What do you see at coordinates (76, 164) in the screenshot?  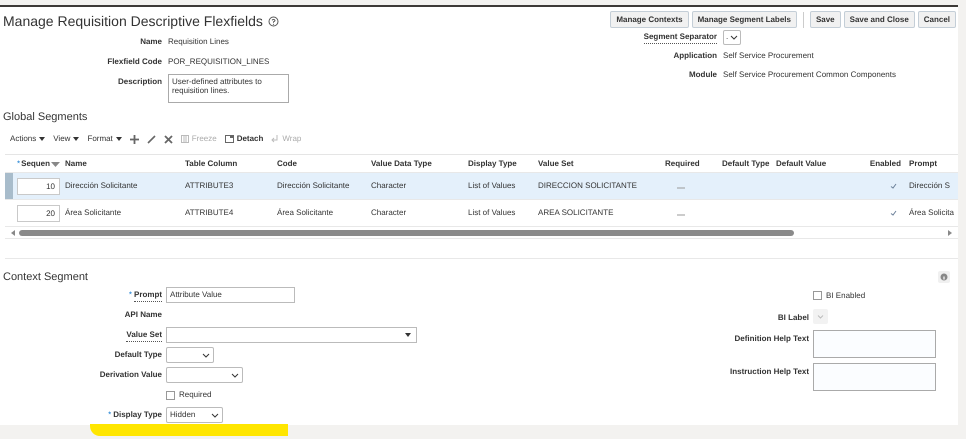 I see `column-header: Name` at bounding box center [76, 164].